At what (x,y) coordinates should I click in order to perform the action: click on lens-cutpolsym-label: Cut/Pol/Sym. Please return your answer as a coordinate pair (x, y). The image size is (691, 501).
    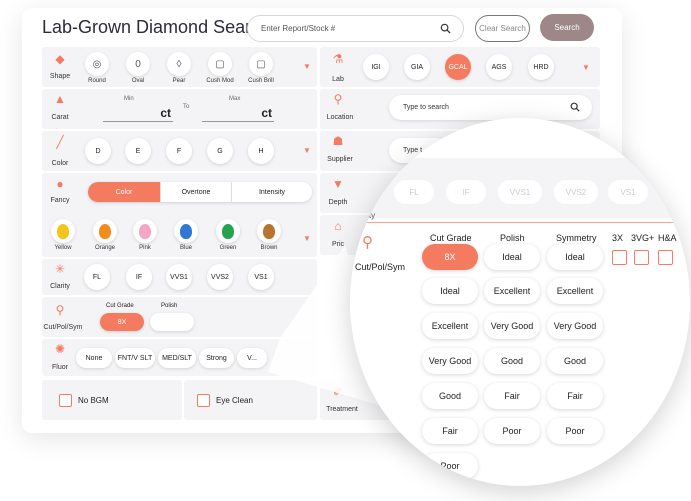
    Looking at the image, I should click on (380, 267).